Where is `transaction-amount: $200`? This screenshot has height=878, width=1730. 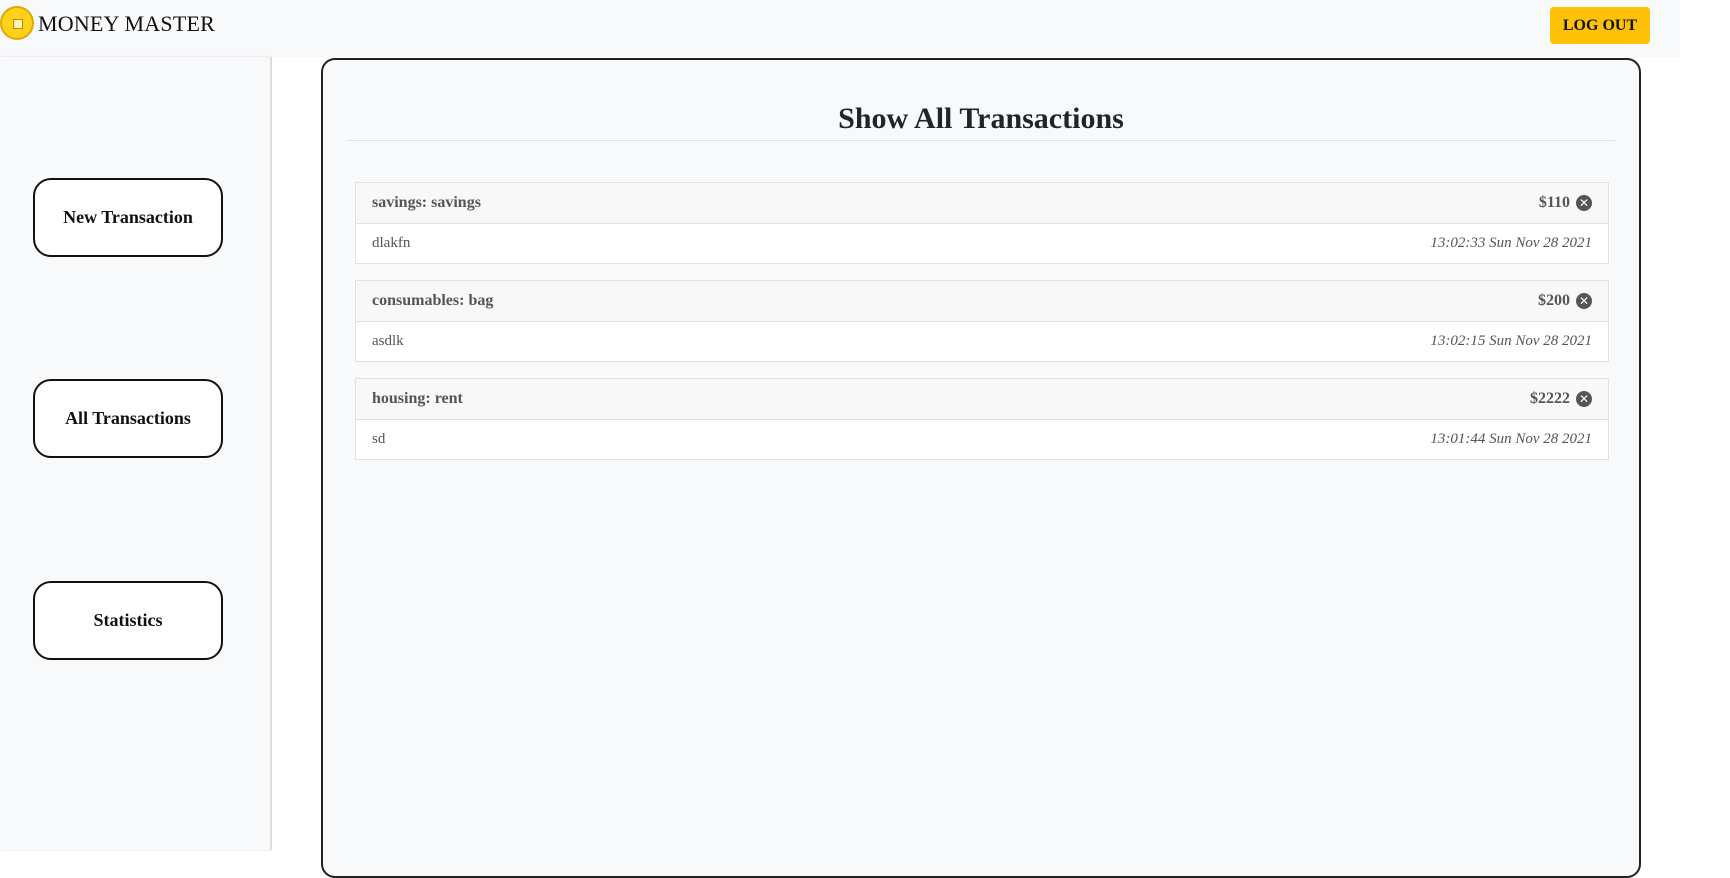 transaction-amount: $200 is located at coordinates (1554, 300).